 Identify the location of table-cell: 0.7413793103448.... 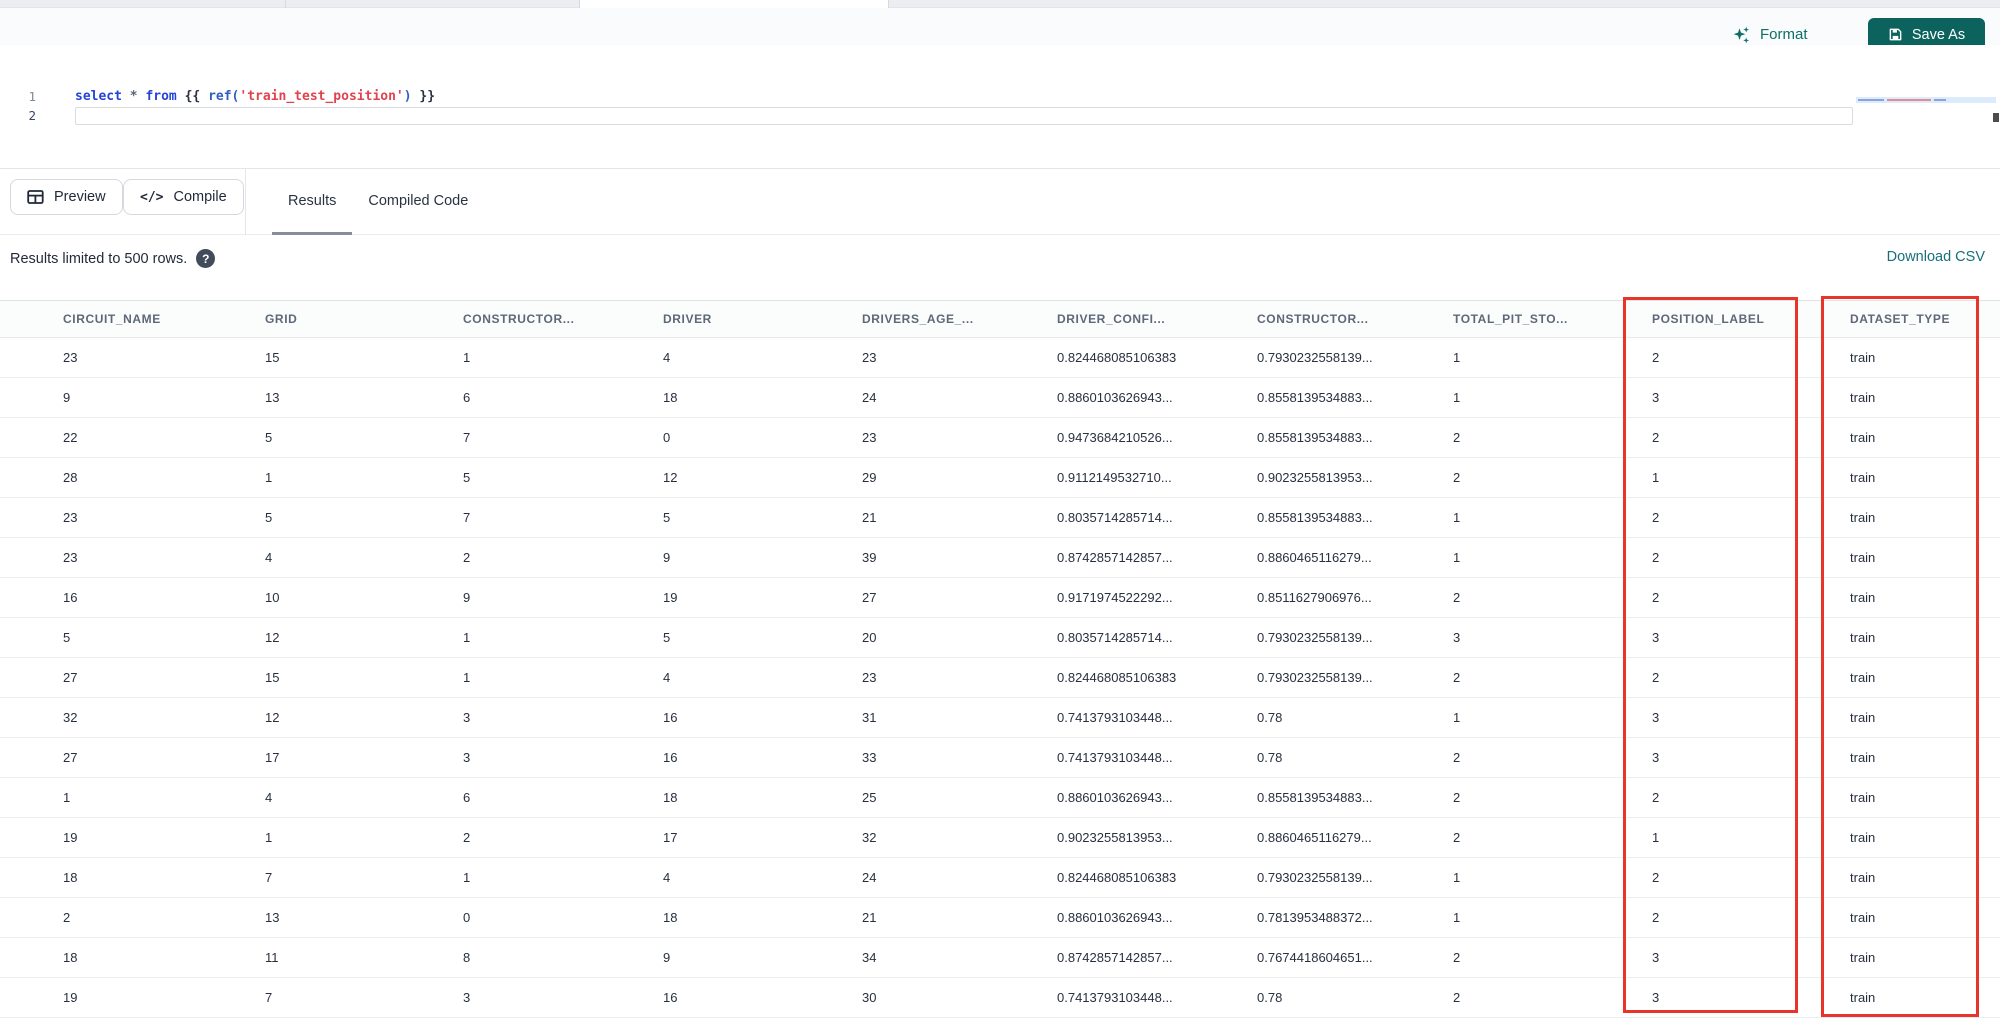
(1115, 717).